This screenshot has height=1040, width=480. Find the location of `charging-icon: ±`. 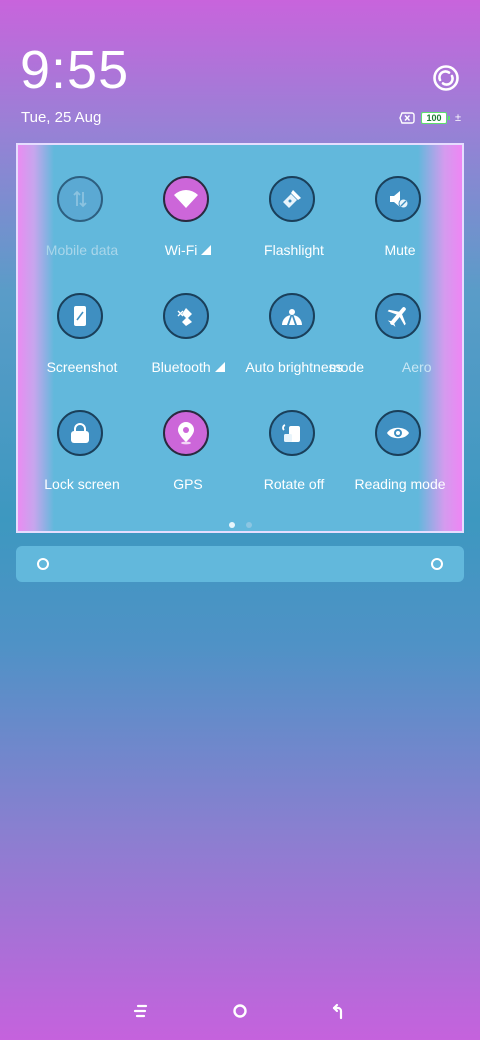

charging-icon: ± is located at coordinates (457, 118).